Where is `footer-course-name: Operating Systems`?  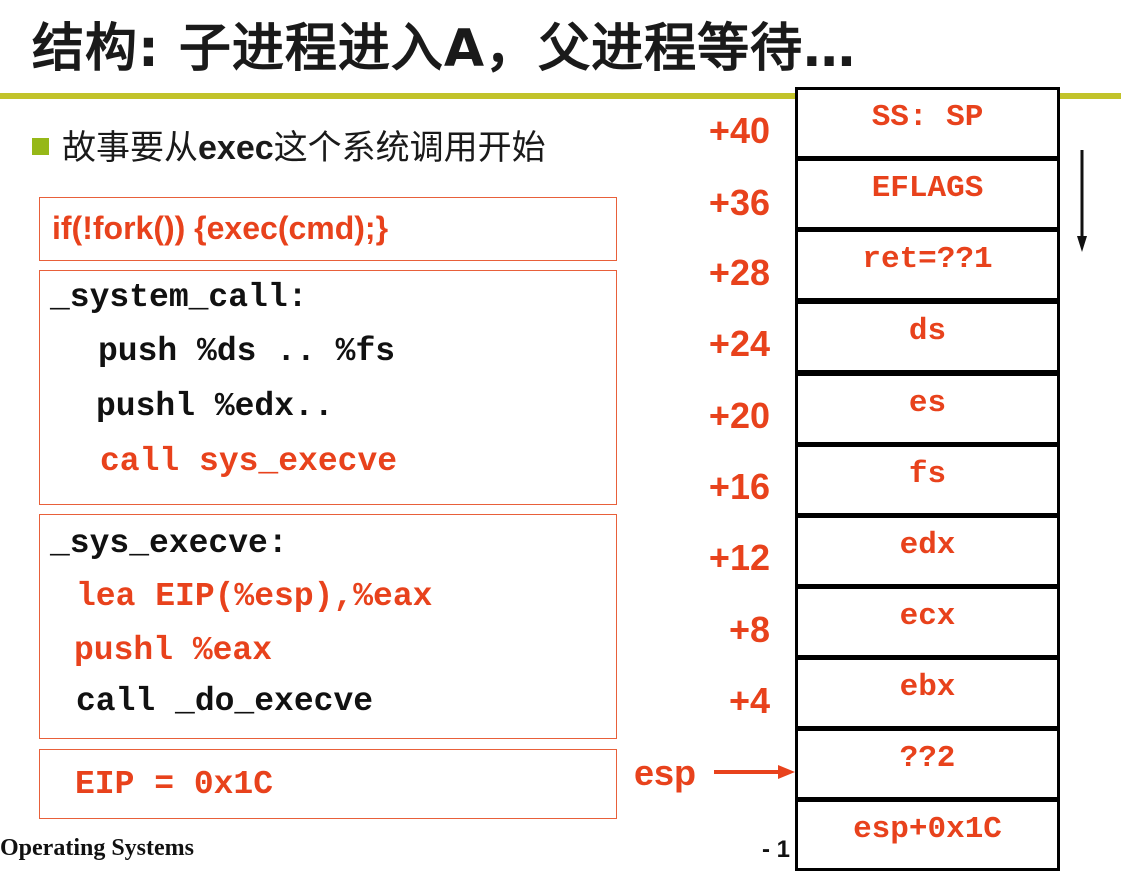 footer-course-name: Operating Systems is located at coordinates (97, 848).